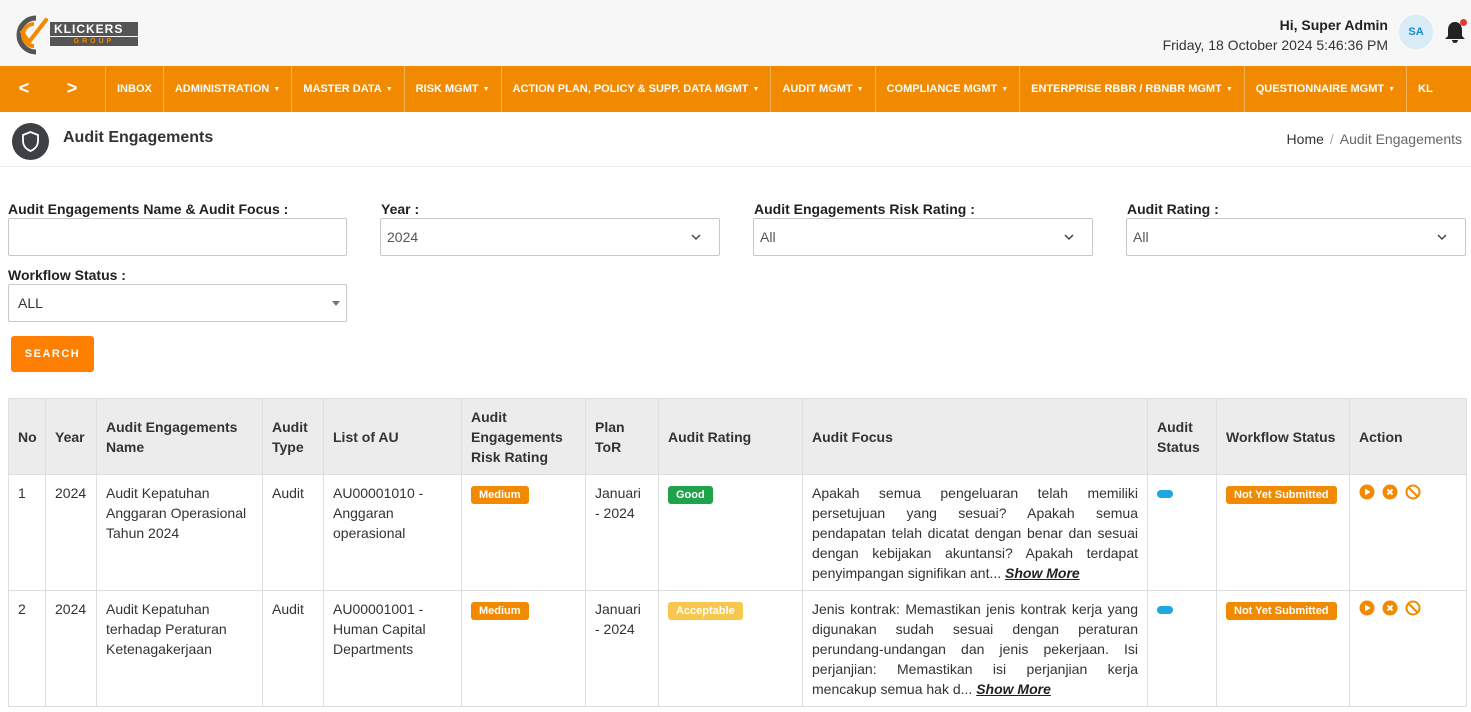 The image size is (1471, 712). What do you see at coordinates (1126, 89) in the screenshot?
I see `nav-item-label: ENTERPRISE RBBR / RBNBR MGMT` at bounding box center [1126, 89].